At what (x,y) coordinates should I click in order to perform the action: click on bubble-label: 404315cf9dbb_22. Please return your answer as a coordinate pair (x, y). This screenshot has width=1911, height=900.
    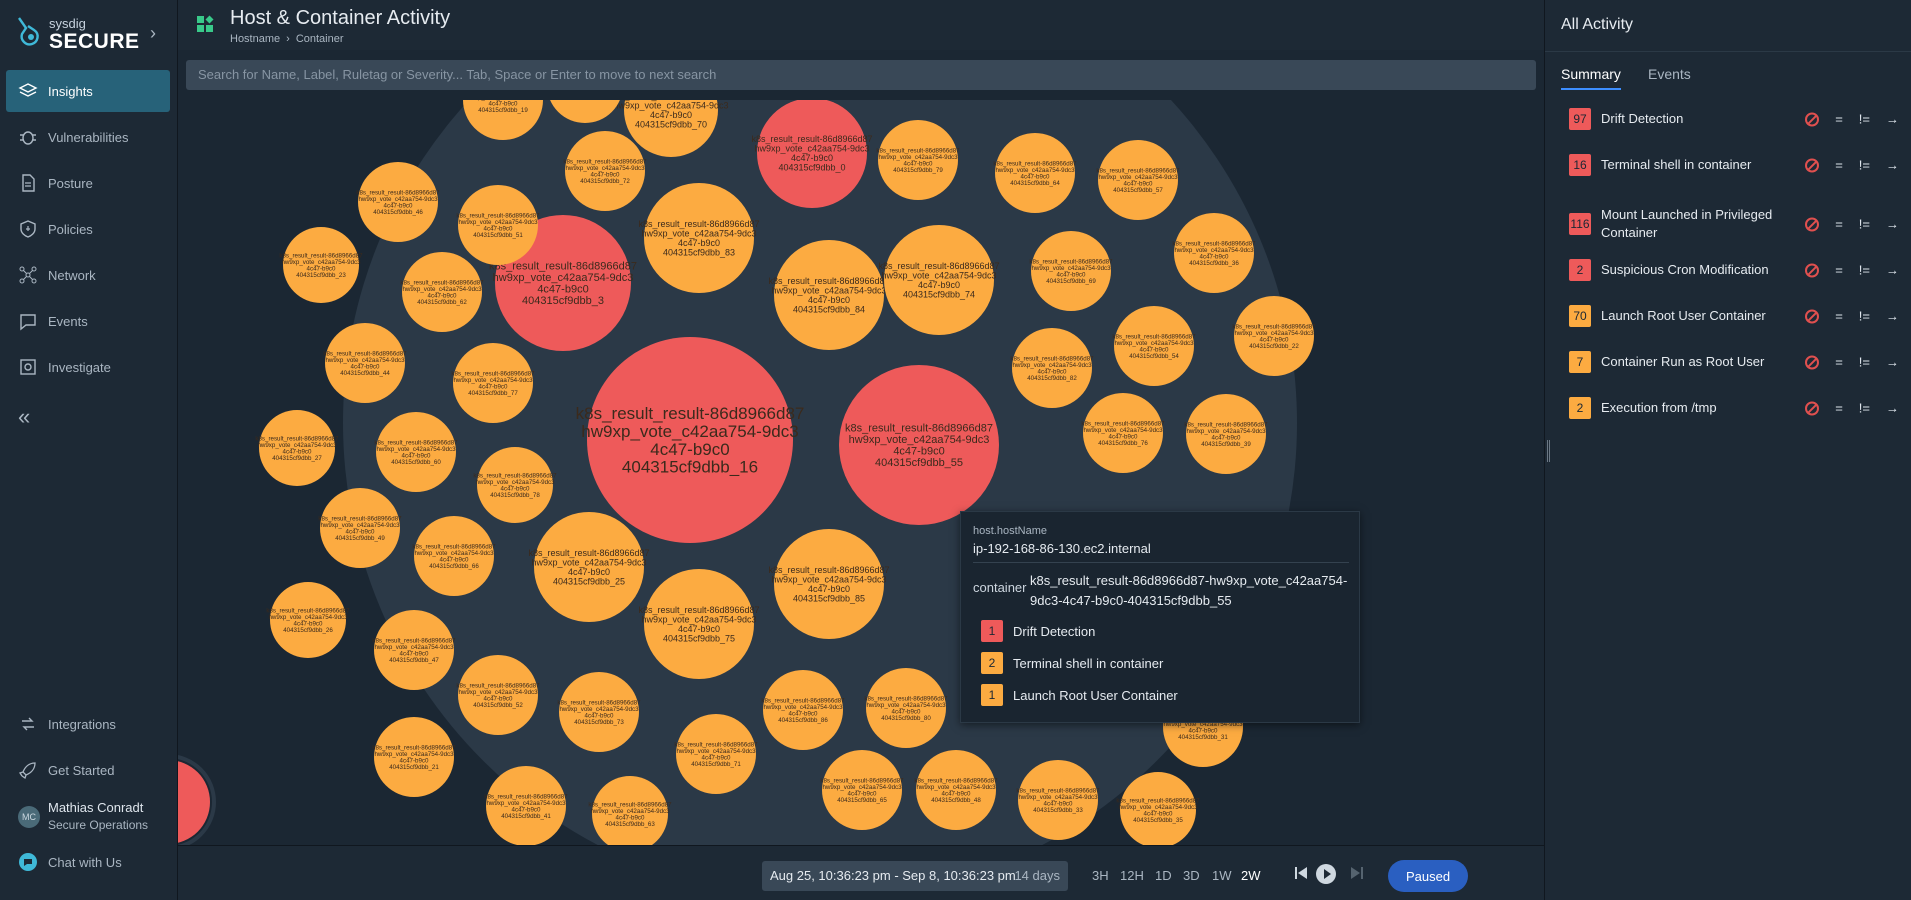
    Looking at the image, I should click on (1274, 346).